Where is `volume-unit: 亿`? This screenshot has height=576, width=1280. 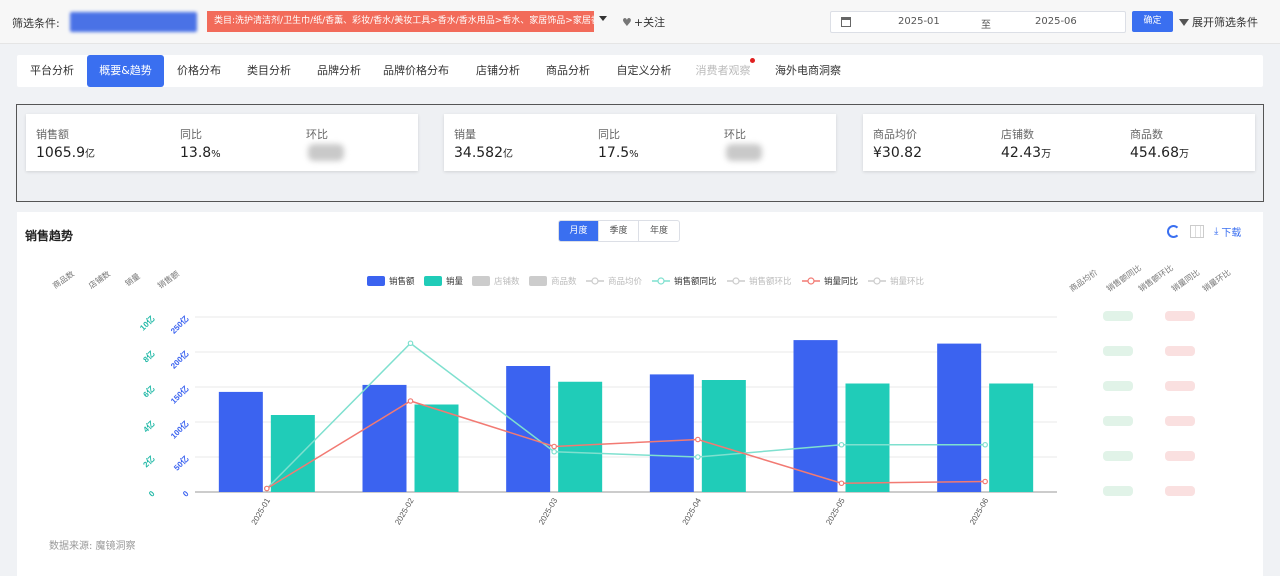
volume-unit: 亿 is located at coordinates (508, 154).